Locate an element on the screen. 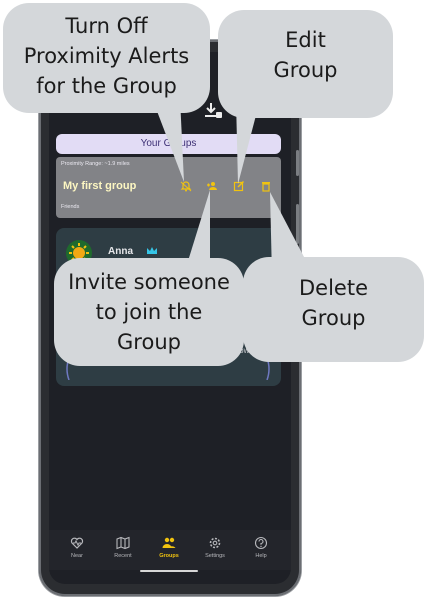 The image size is (429, 600). map-icon is located at coordinates (123, 543).